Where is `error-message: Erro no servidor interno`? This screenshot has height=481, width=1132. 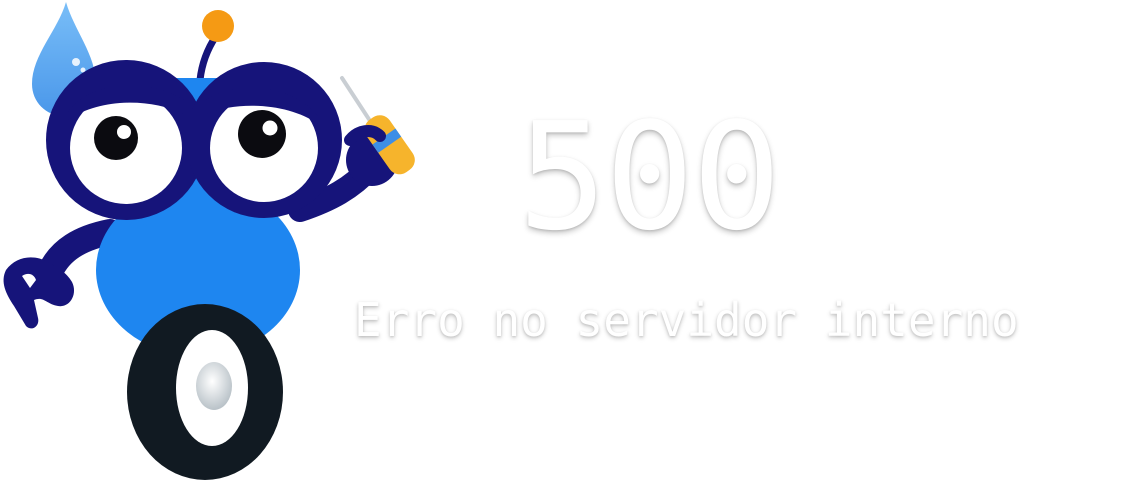 error-message: Erro no servidor interno is located at coordinates (686, 320).